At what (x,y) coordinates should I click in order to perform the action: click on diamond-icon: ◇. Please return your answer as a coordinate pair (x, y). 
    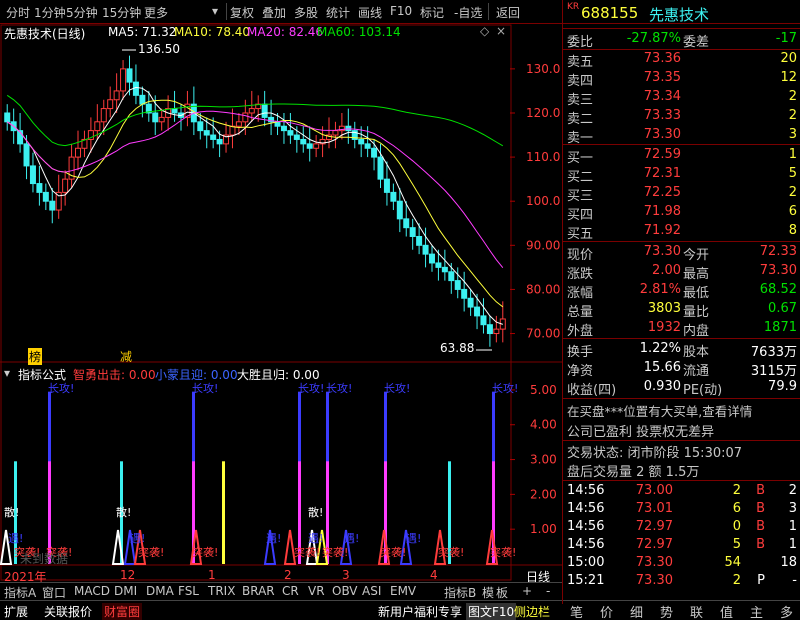
    Looking at the image, I should click on (484, 31).